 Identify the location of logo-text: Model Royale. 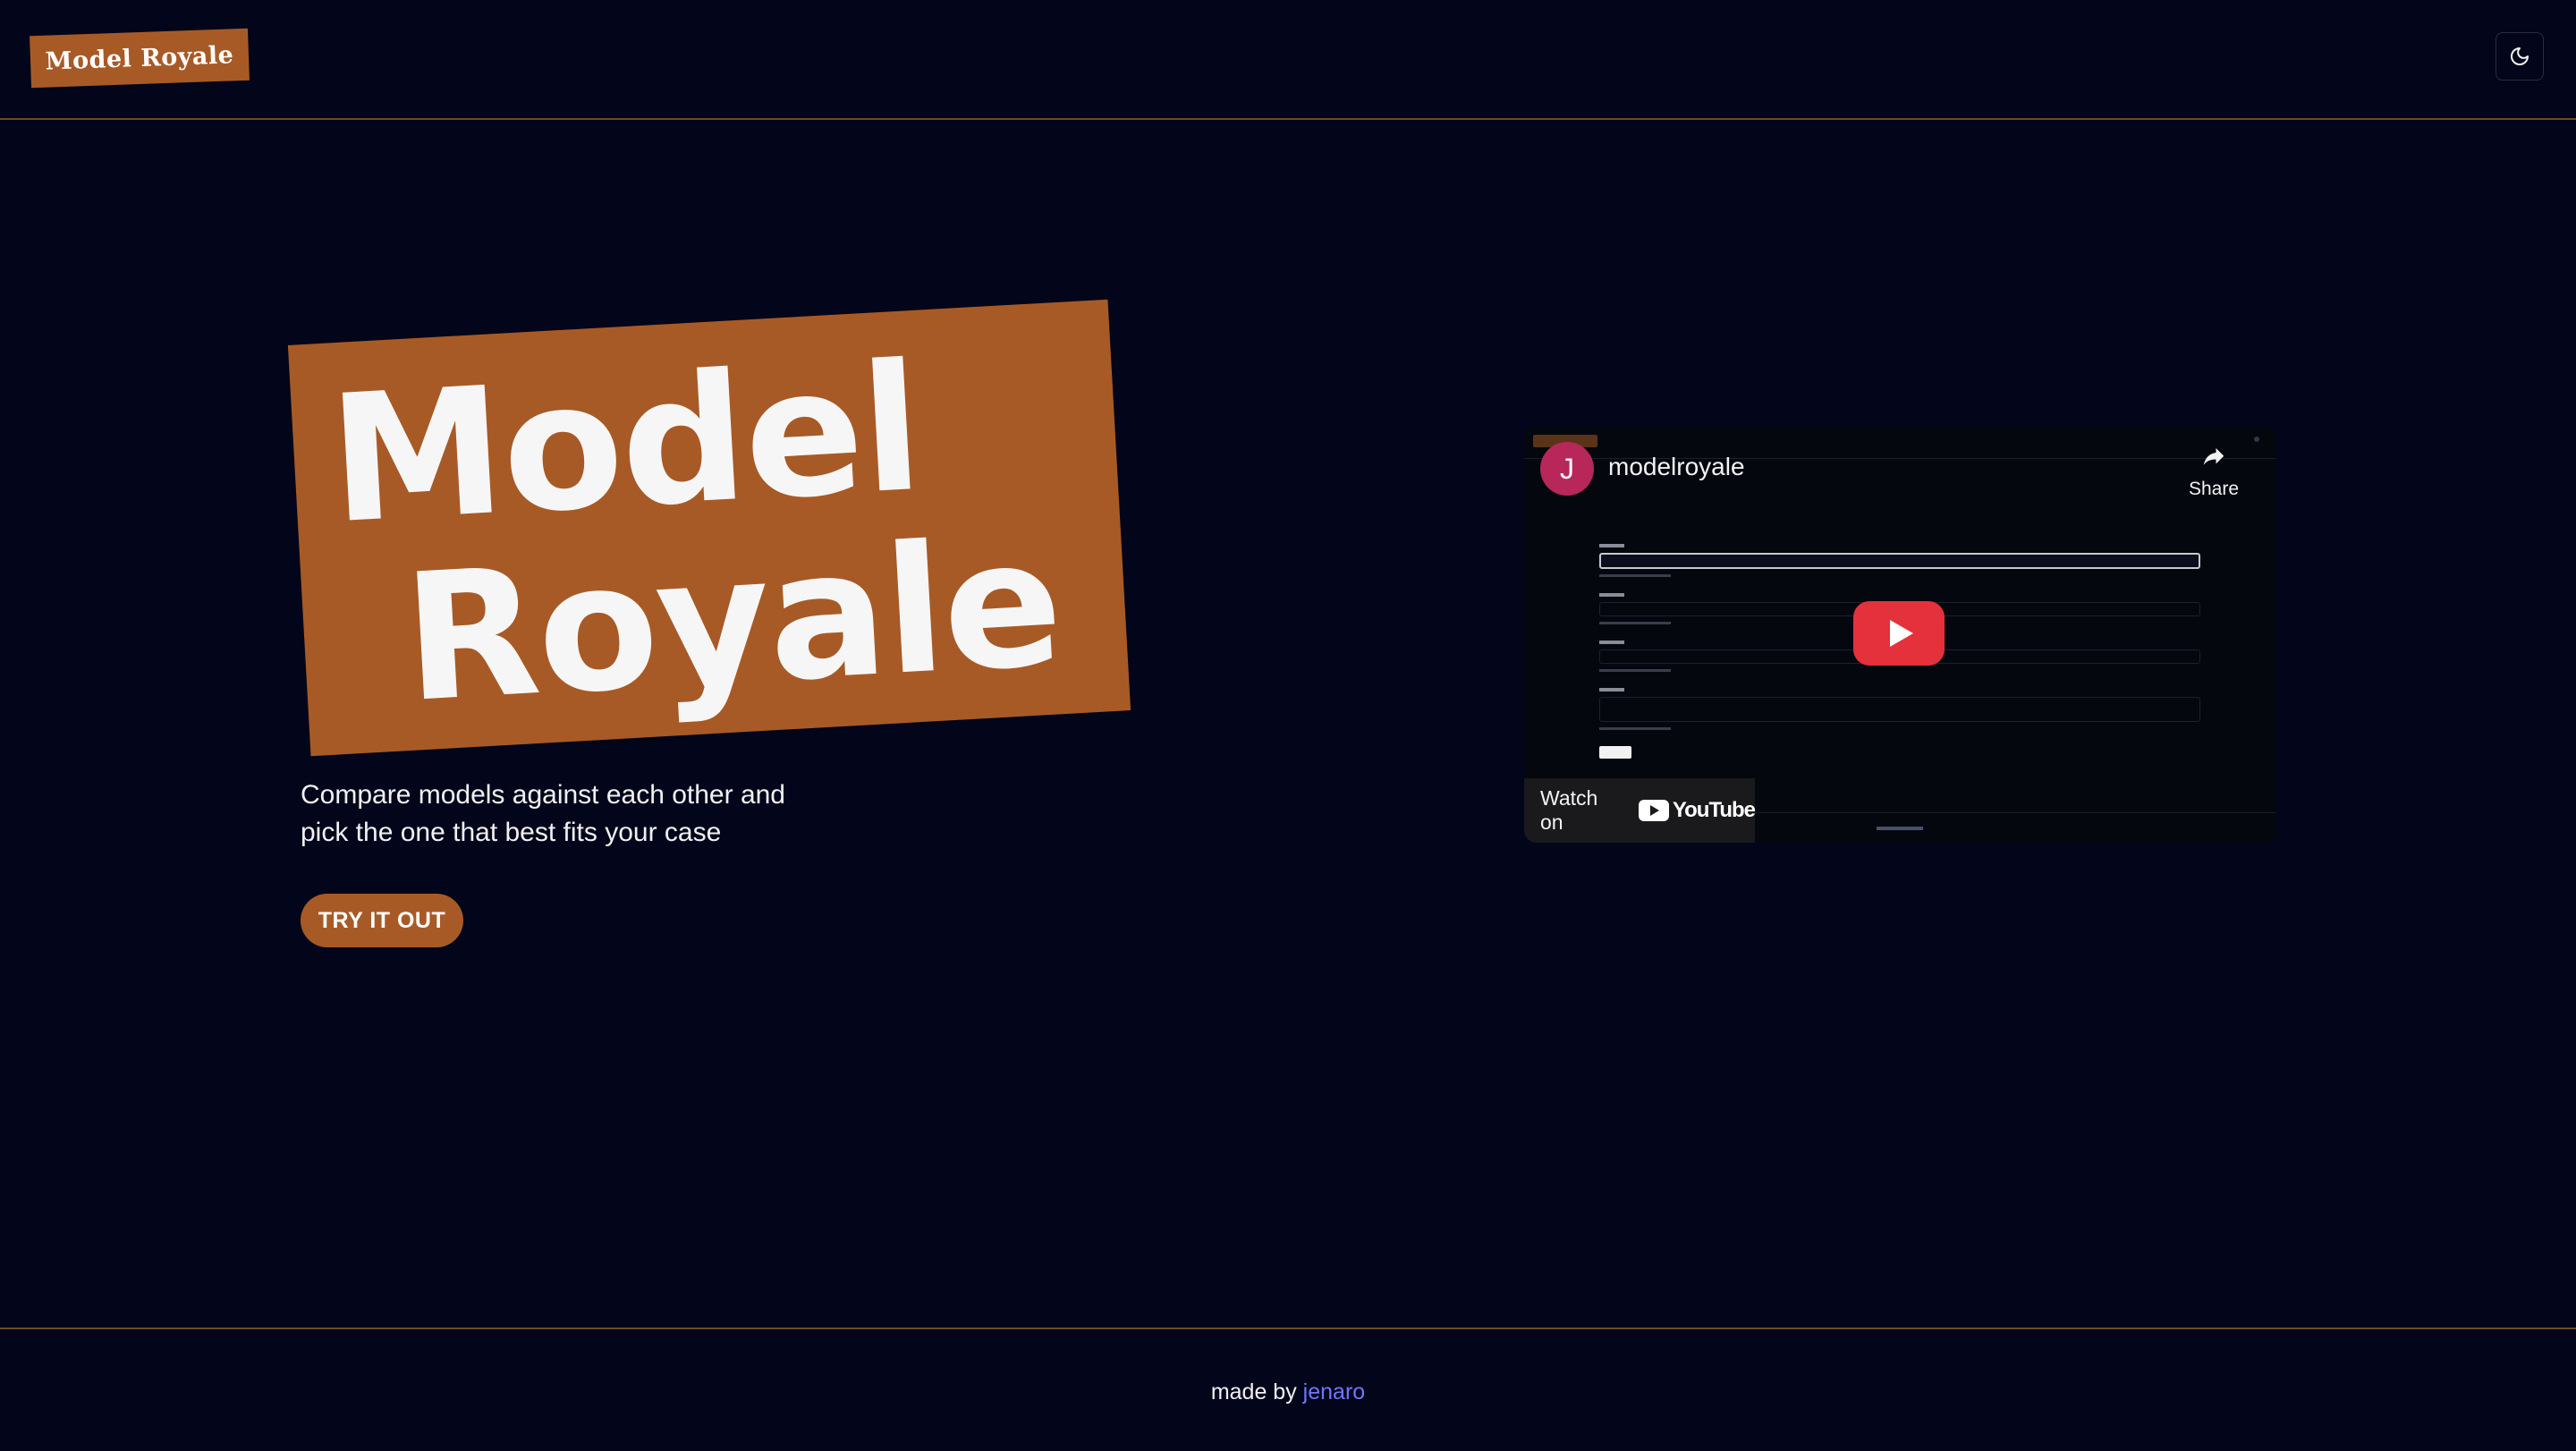
(139, 58).